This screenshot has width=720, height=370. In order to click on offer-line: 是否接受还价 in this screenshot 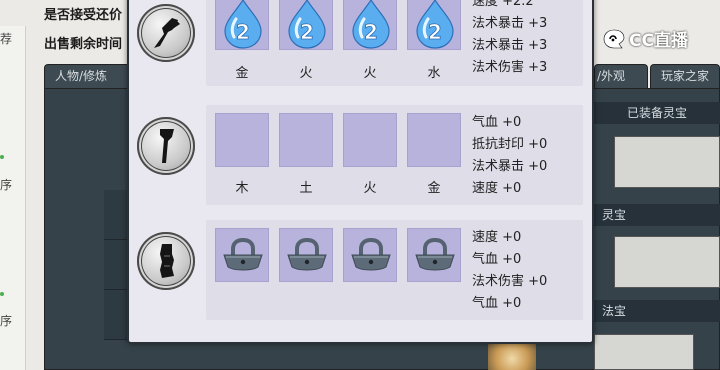, I will do `click(83, 15)`.